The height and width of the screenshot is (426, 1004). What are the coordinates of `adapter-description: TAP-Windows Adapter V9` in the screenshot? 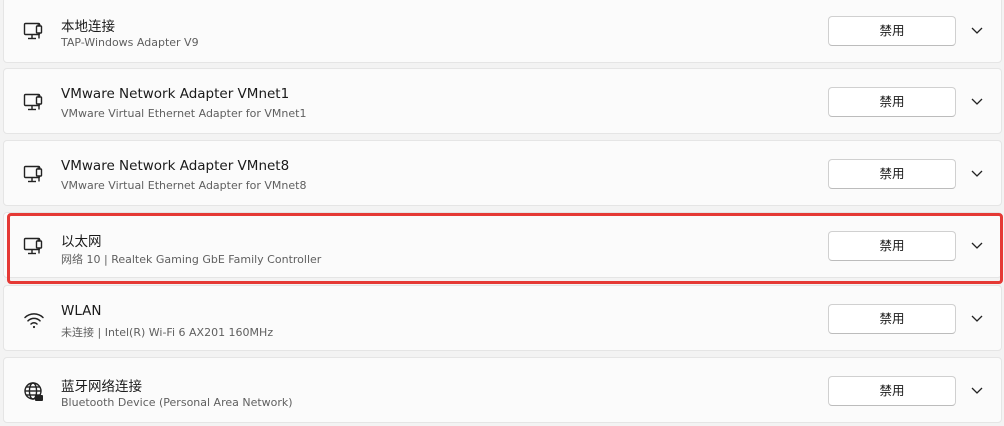 It's located at (130, 42).